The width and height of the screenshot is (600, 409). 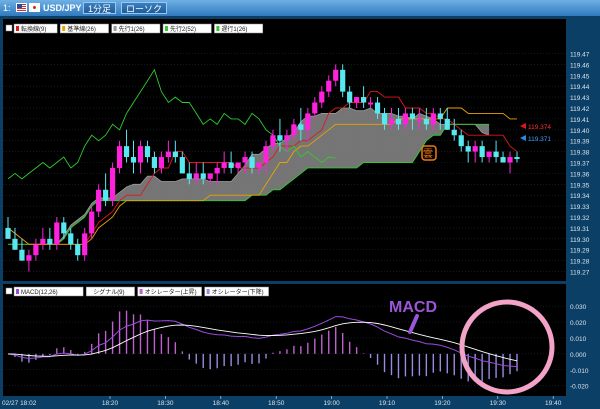 What do you see at coordinates (81, 29) in the screenshot?
I see `legend-label: 基準線(26)` at bounding box center [81, 29].